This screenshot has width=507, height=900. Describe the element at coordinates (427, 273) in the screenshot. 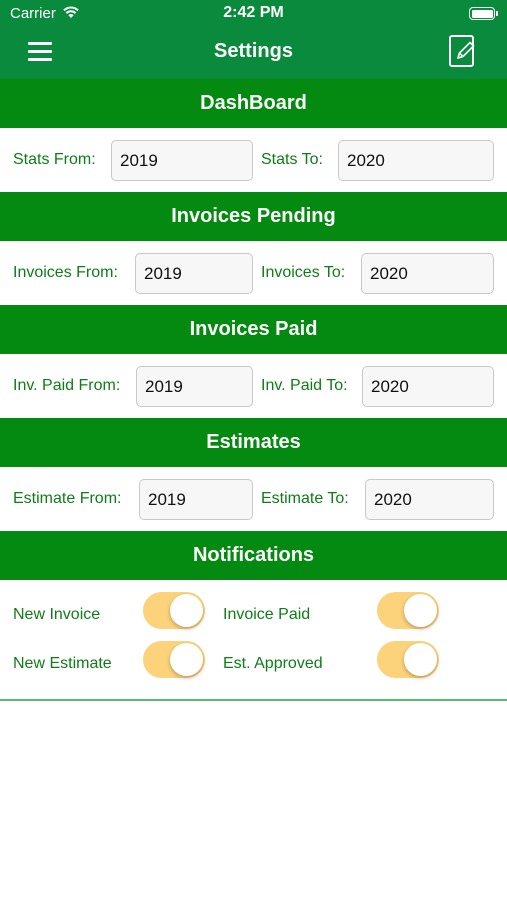

I see `invoices-to-field: 2020` at that location.